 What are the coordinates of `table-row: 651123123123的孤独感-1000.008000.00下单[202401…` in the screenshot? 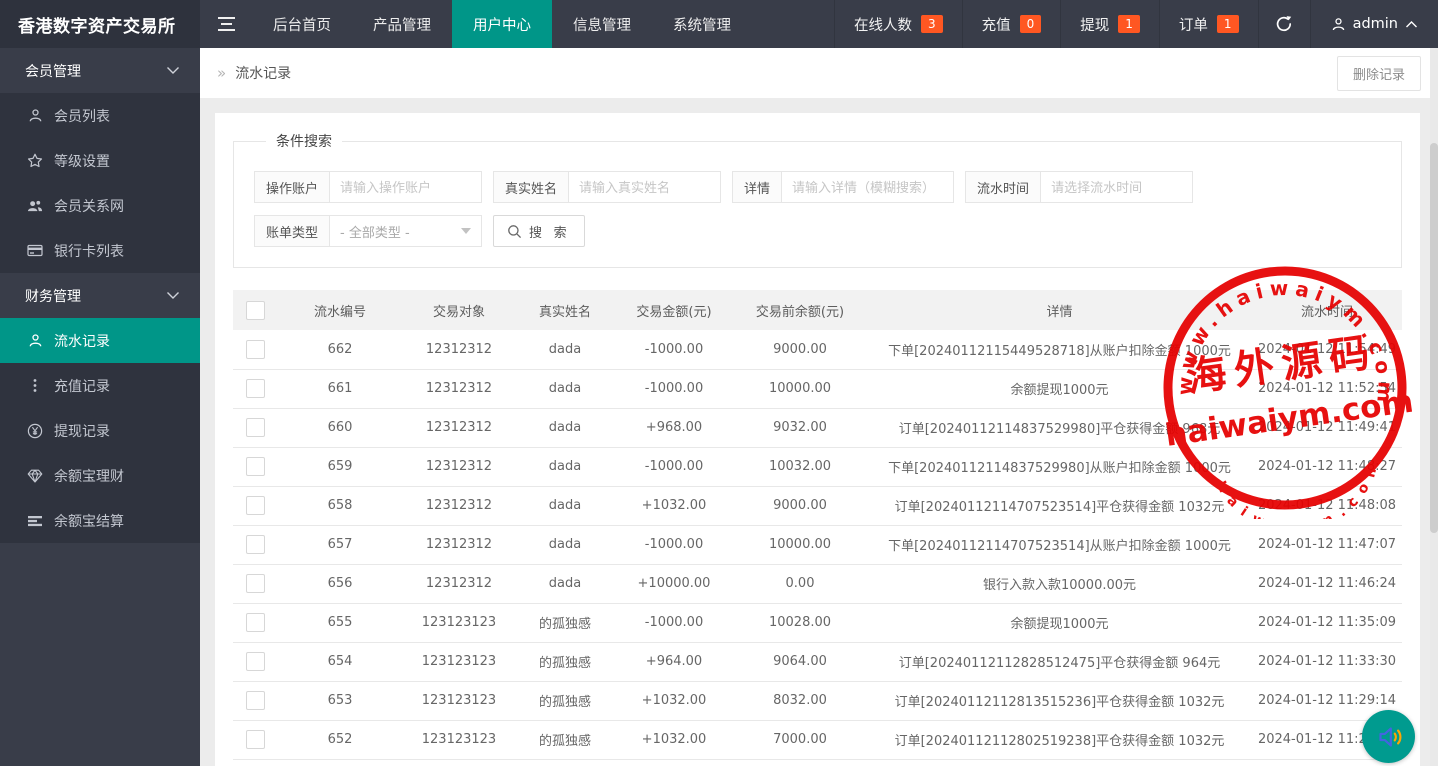 It's located at (817, 762).